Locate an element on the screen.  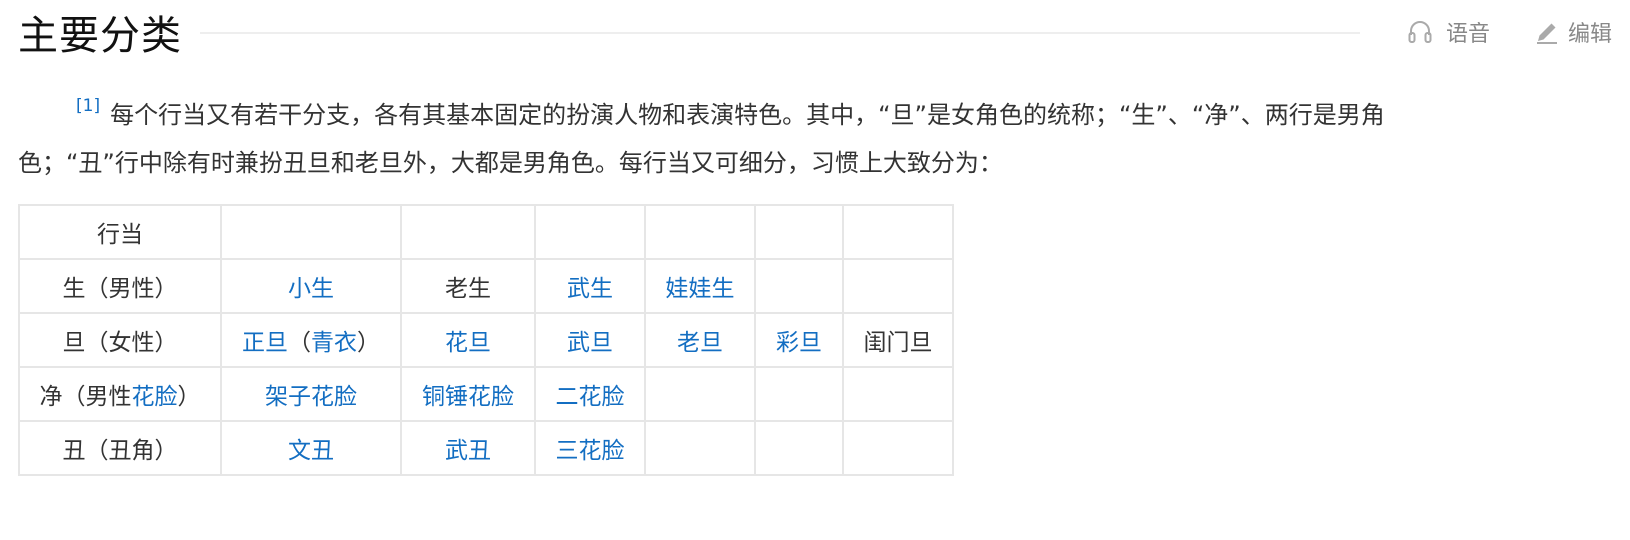
category-cell: 丑（丑角） is located at coordinates (120, 448).